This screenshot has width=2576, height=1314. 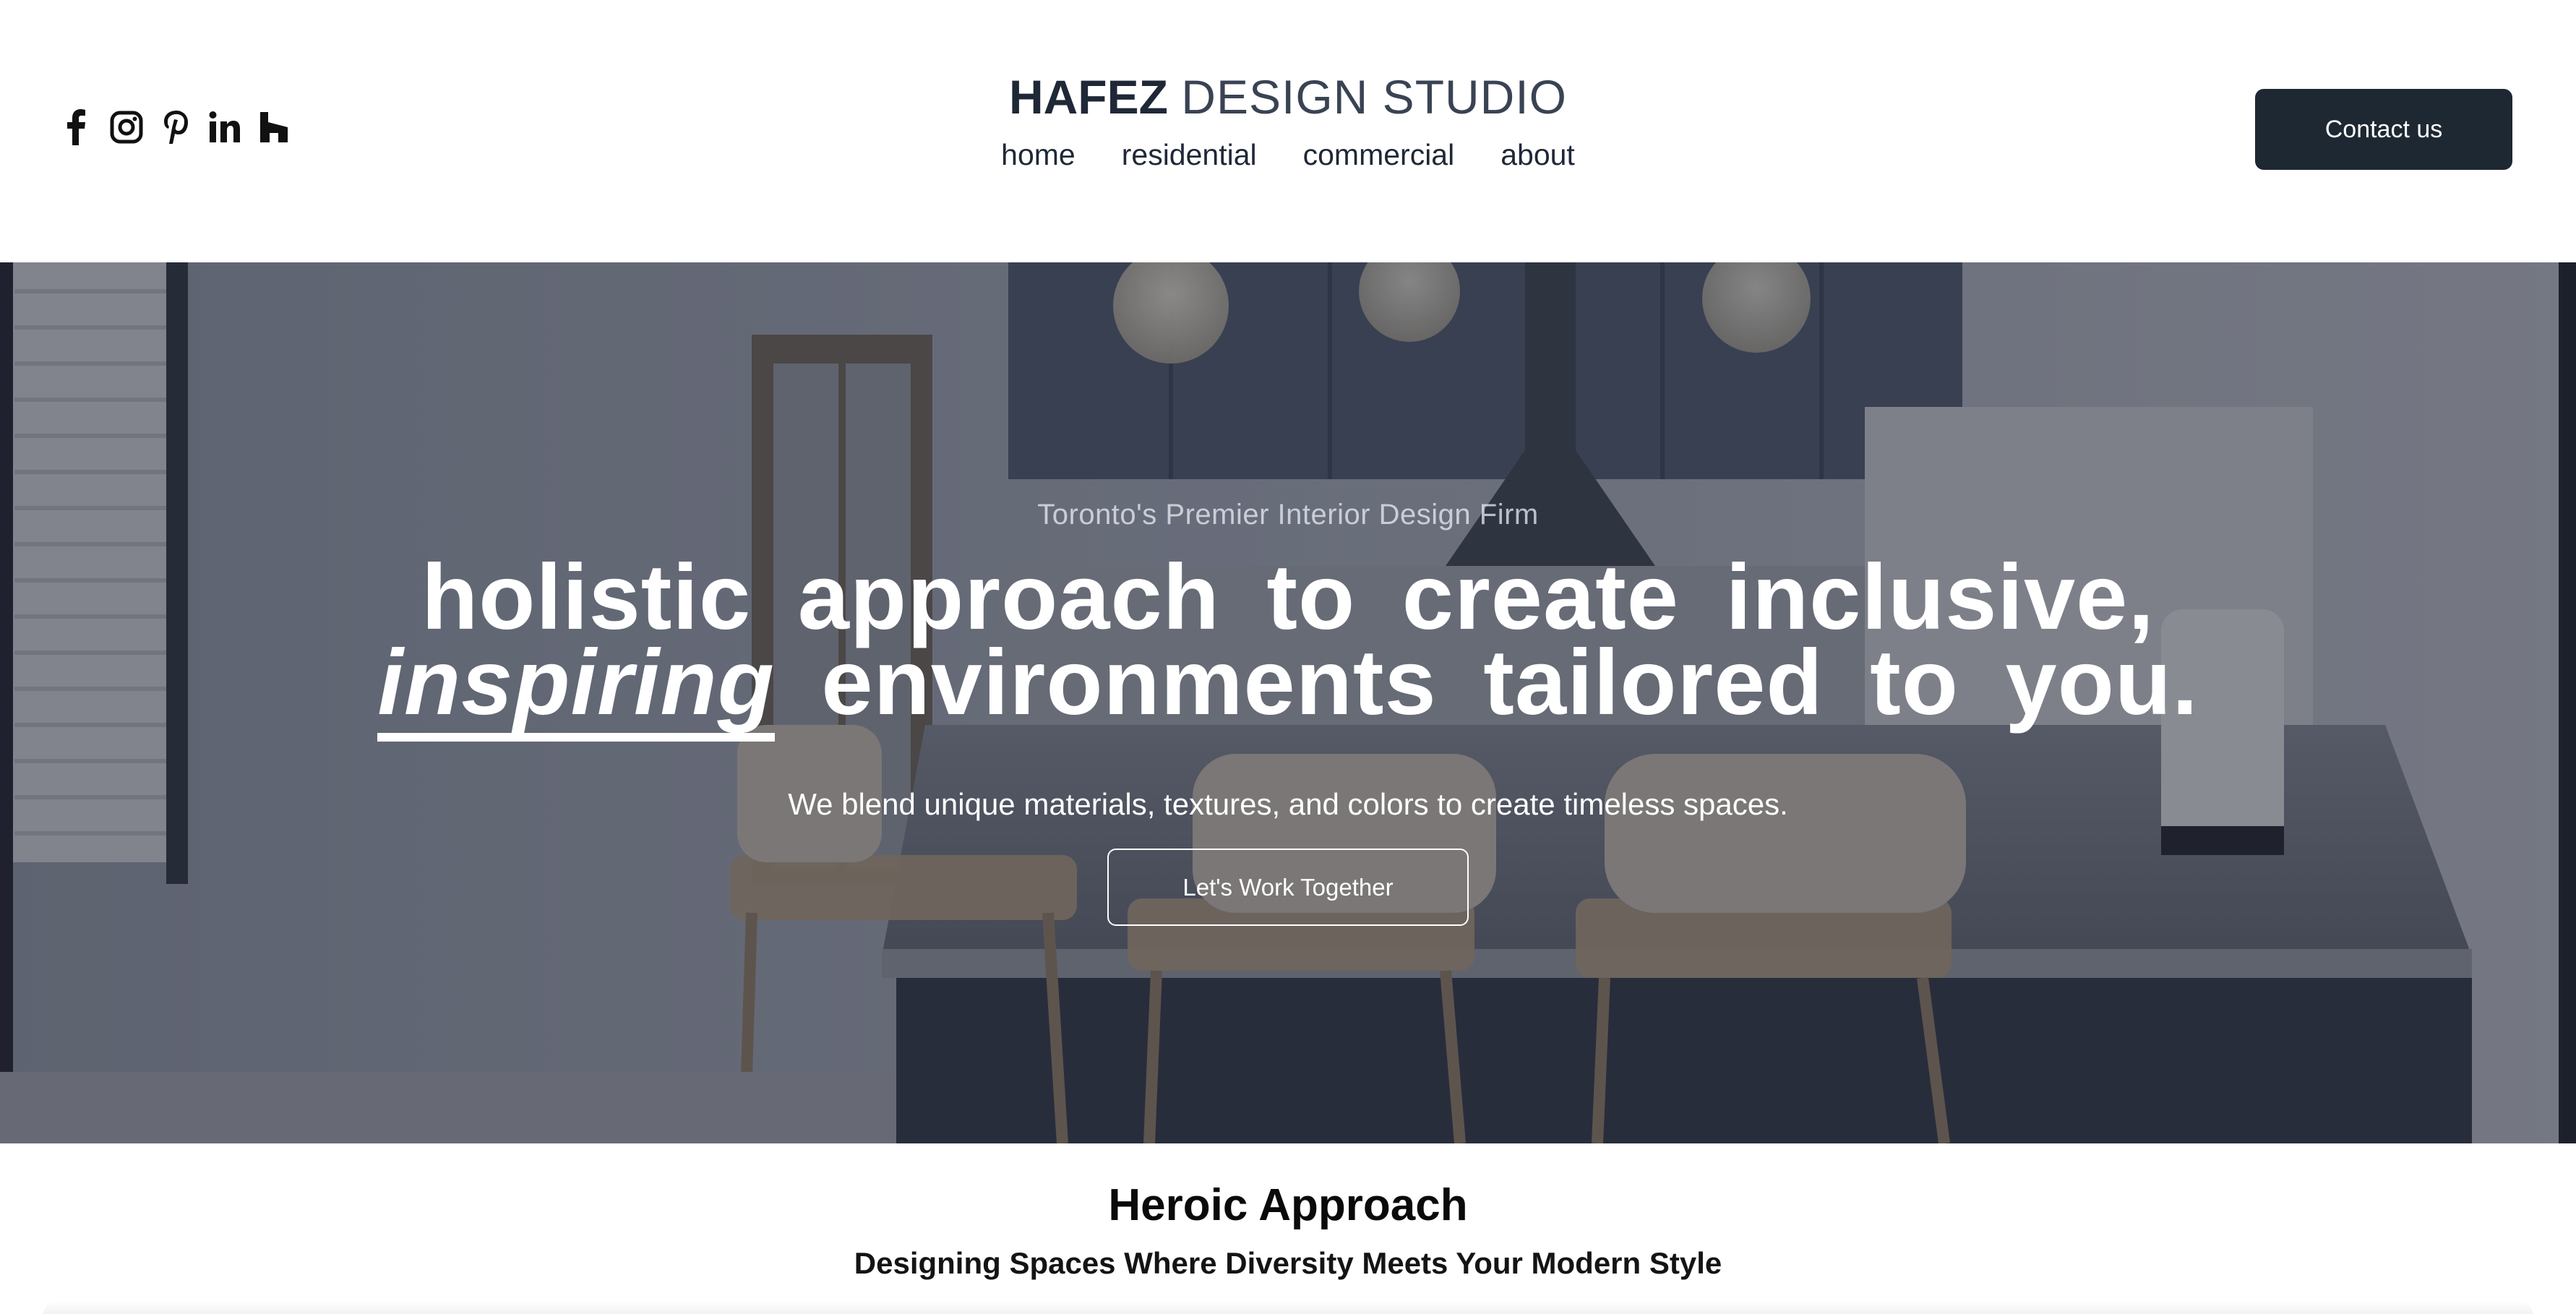 I want to click on nav-link-residential: residential, so click(x=1190, y=154).